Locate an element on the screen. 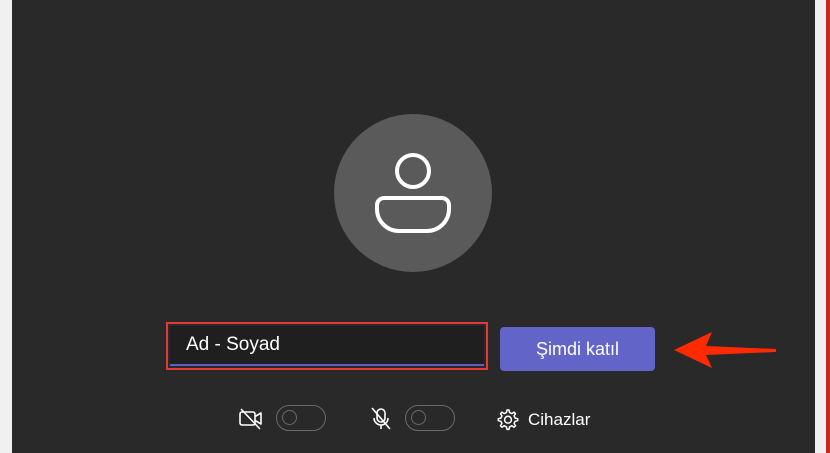 The height and width of the screenshot is (453, 830). person-icon is located at coordinates (413, 193).